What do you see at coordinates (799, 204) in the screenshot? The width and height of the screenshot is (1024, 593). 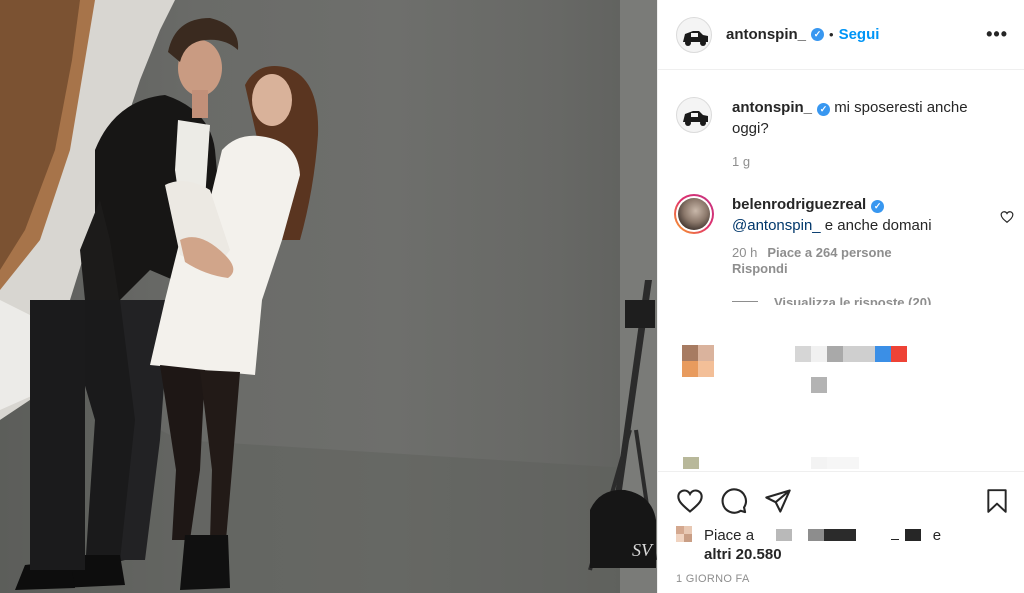 I see `commenter-username: belenrodriguezreal` at bounding box center [799, 204].